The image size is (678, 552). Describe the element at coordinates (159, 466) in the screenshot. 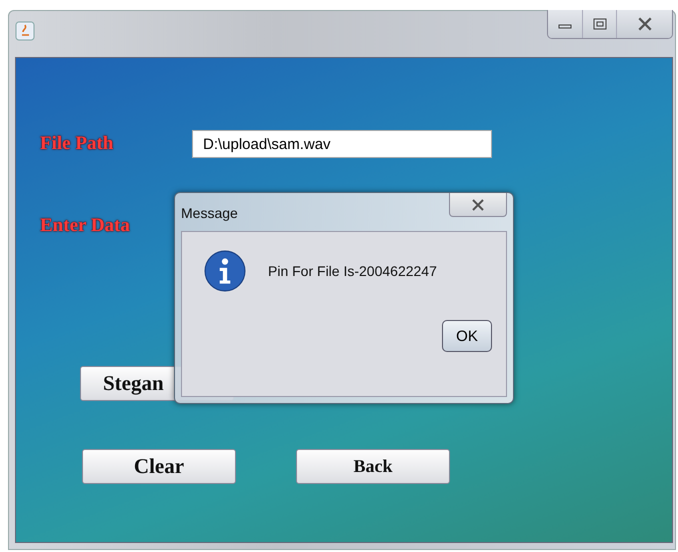

I see `clear-button: Clear` at that location.